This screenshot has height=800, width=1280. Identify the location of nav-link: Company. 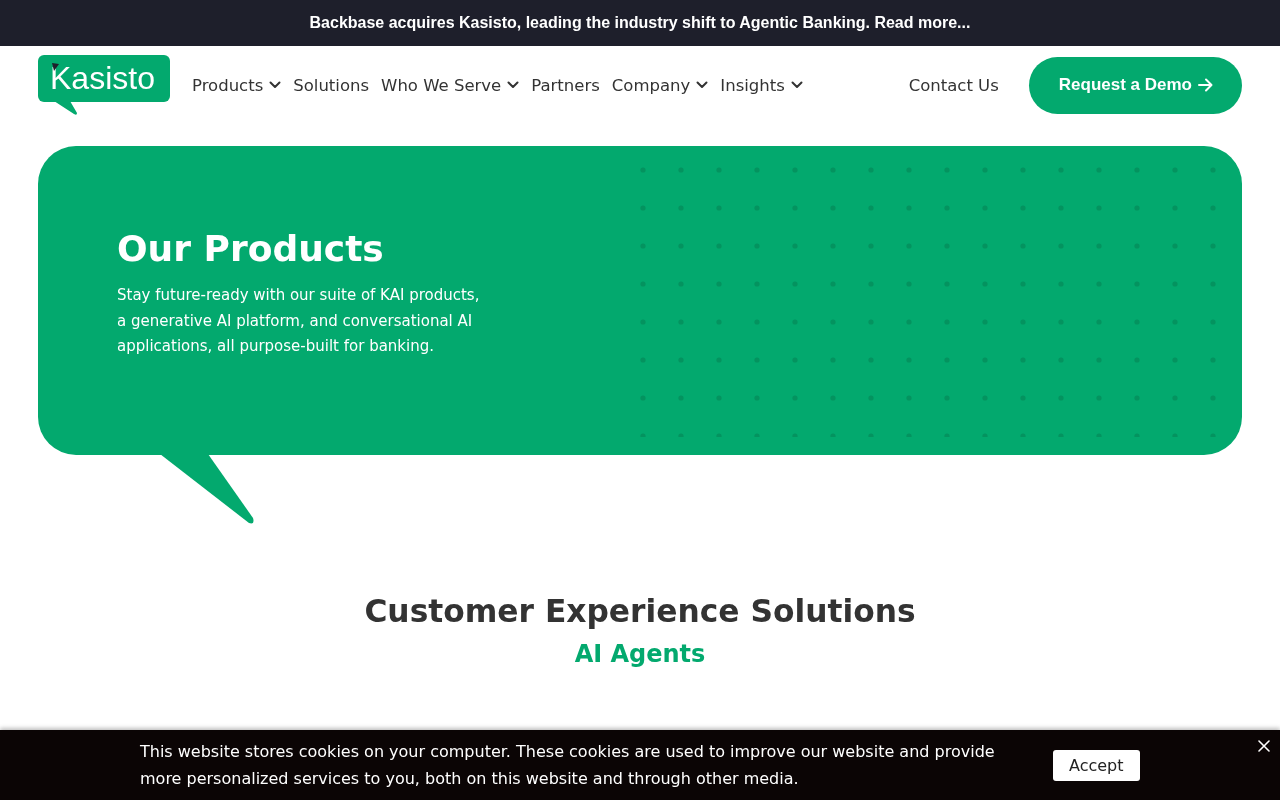
(660, 85).